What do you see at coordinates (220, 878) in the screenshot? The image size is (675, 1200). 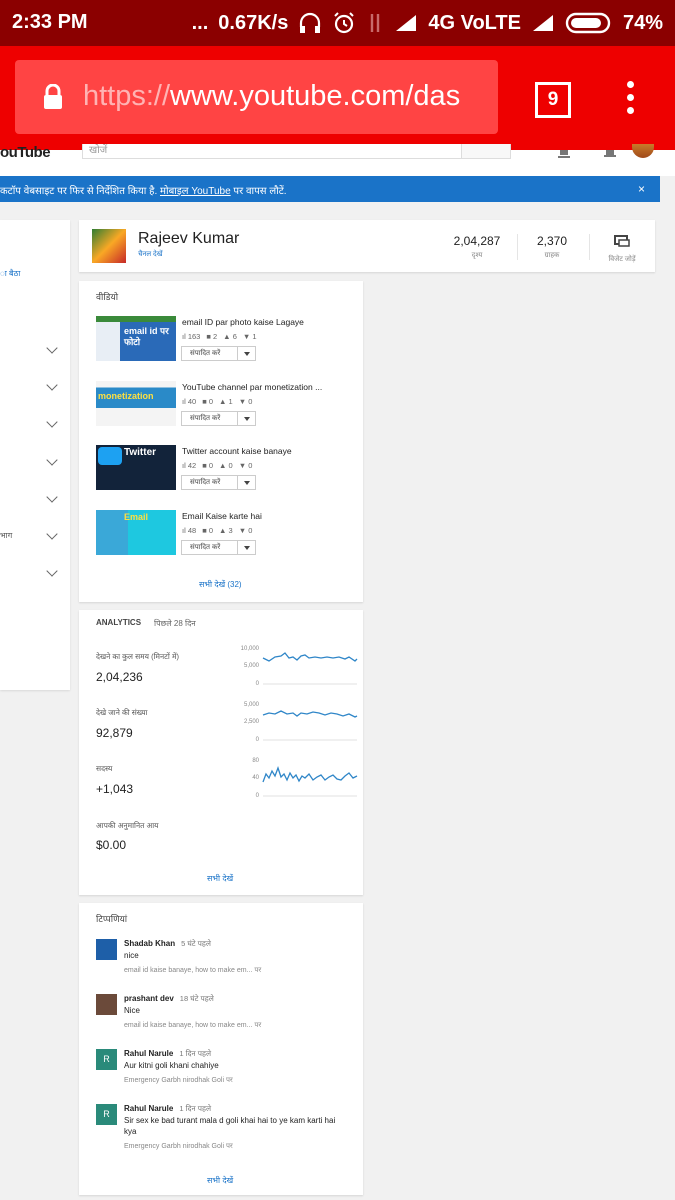 I see `see-all-analytics-link: सभी देखें` at bounding box center [220, 878].